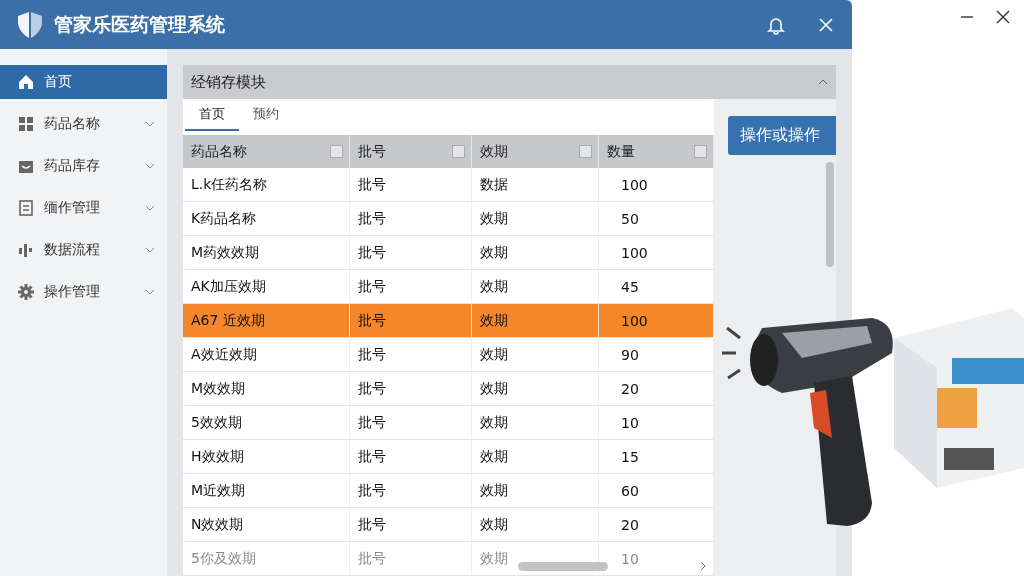 This screenshot has height=576, width=1024. I want to click on panel-title: 经销存模块, so click(228, 82).